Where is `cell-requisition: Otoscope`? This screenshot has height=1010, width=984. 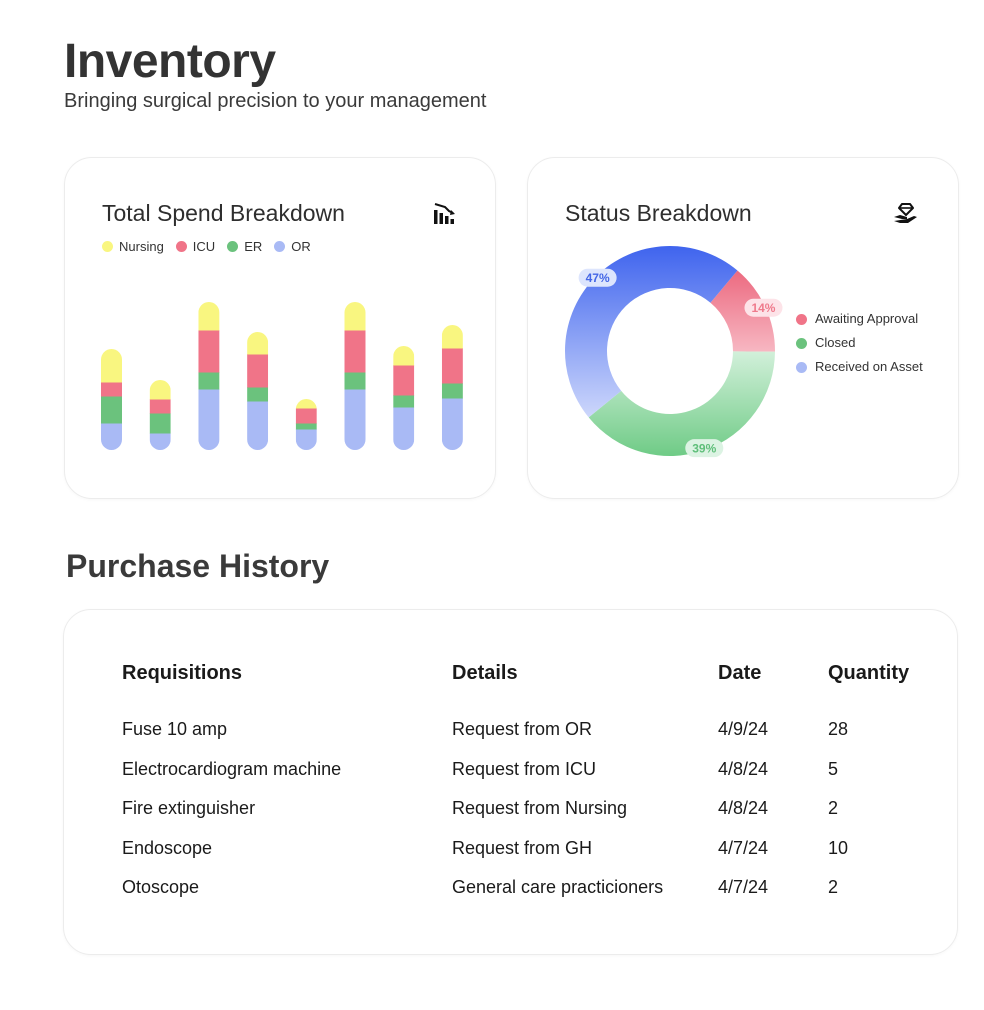 cell-requisition: Otoscope is located at coordinates (161, 887).